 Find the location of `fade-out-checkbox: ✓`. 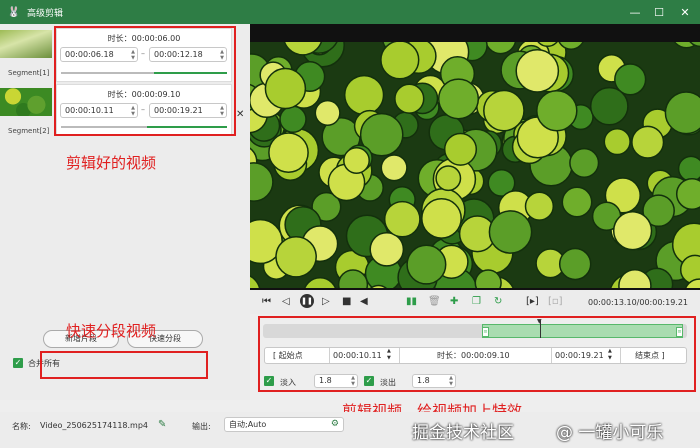

fade-out-checkbox: ✓ is located at coordinates (369, 381).